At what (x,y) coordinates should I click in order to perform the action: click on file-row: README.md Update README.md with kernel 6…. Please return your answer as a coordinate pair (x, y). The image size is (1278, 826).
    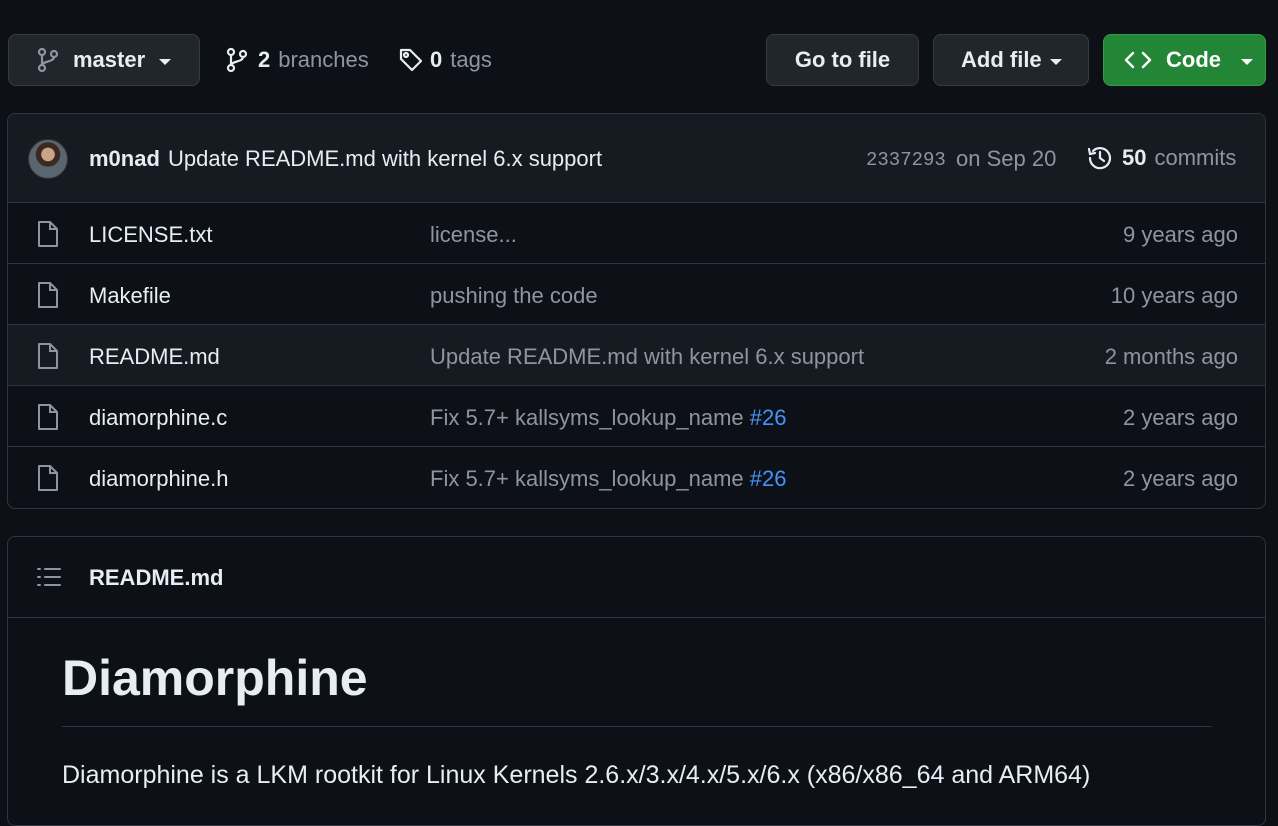
    Looking at the image, I should click on (636, 355).